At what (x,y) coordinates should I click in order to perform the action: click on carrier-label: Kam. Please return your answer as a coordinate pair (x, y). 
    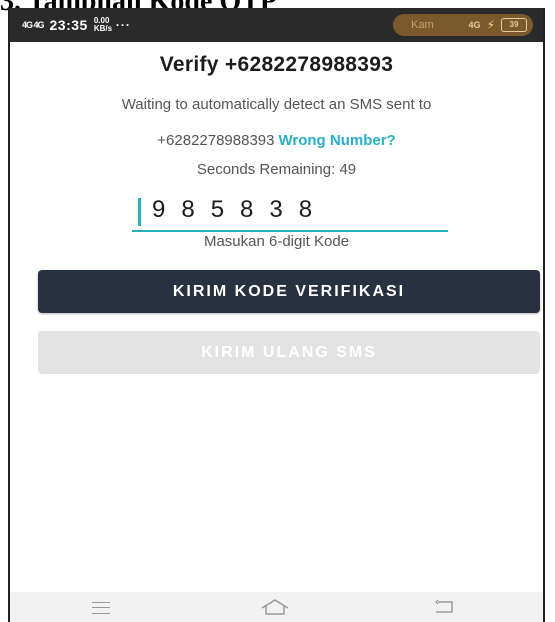
    Looking at the image, I should click on (422, 25).